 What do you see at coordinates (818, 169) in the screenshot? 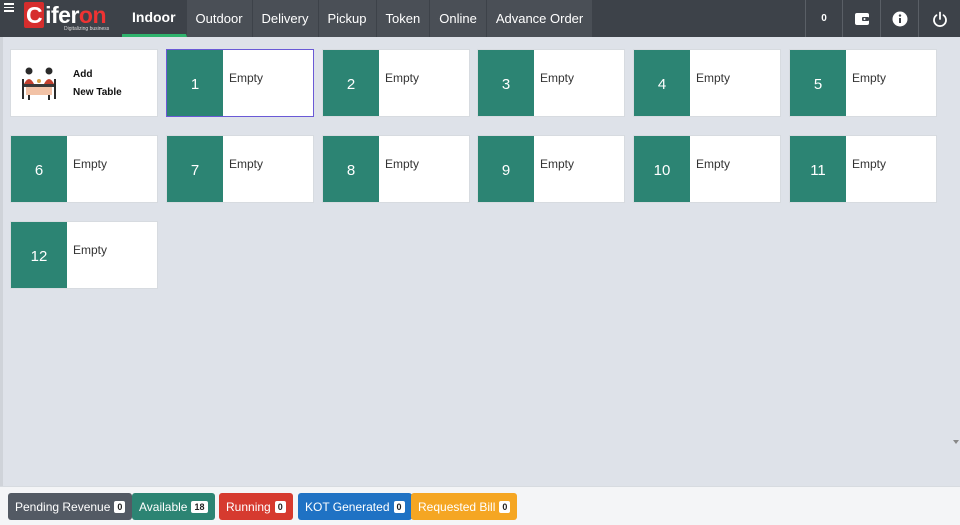
I see `table-number: 11` at bounding box center [818, 169].